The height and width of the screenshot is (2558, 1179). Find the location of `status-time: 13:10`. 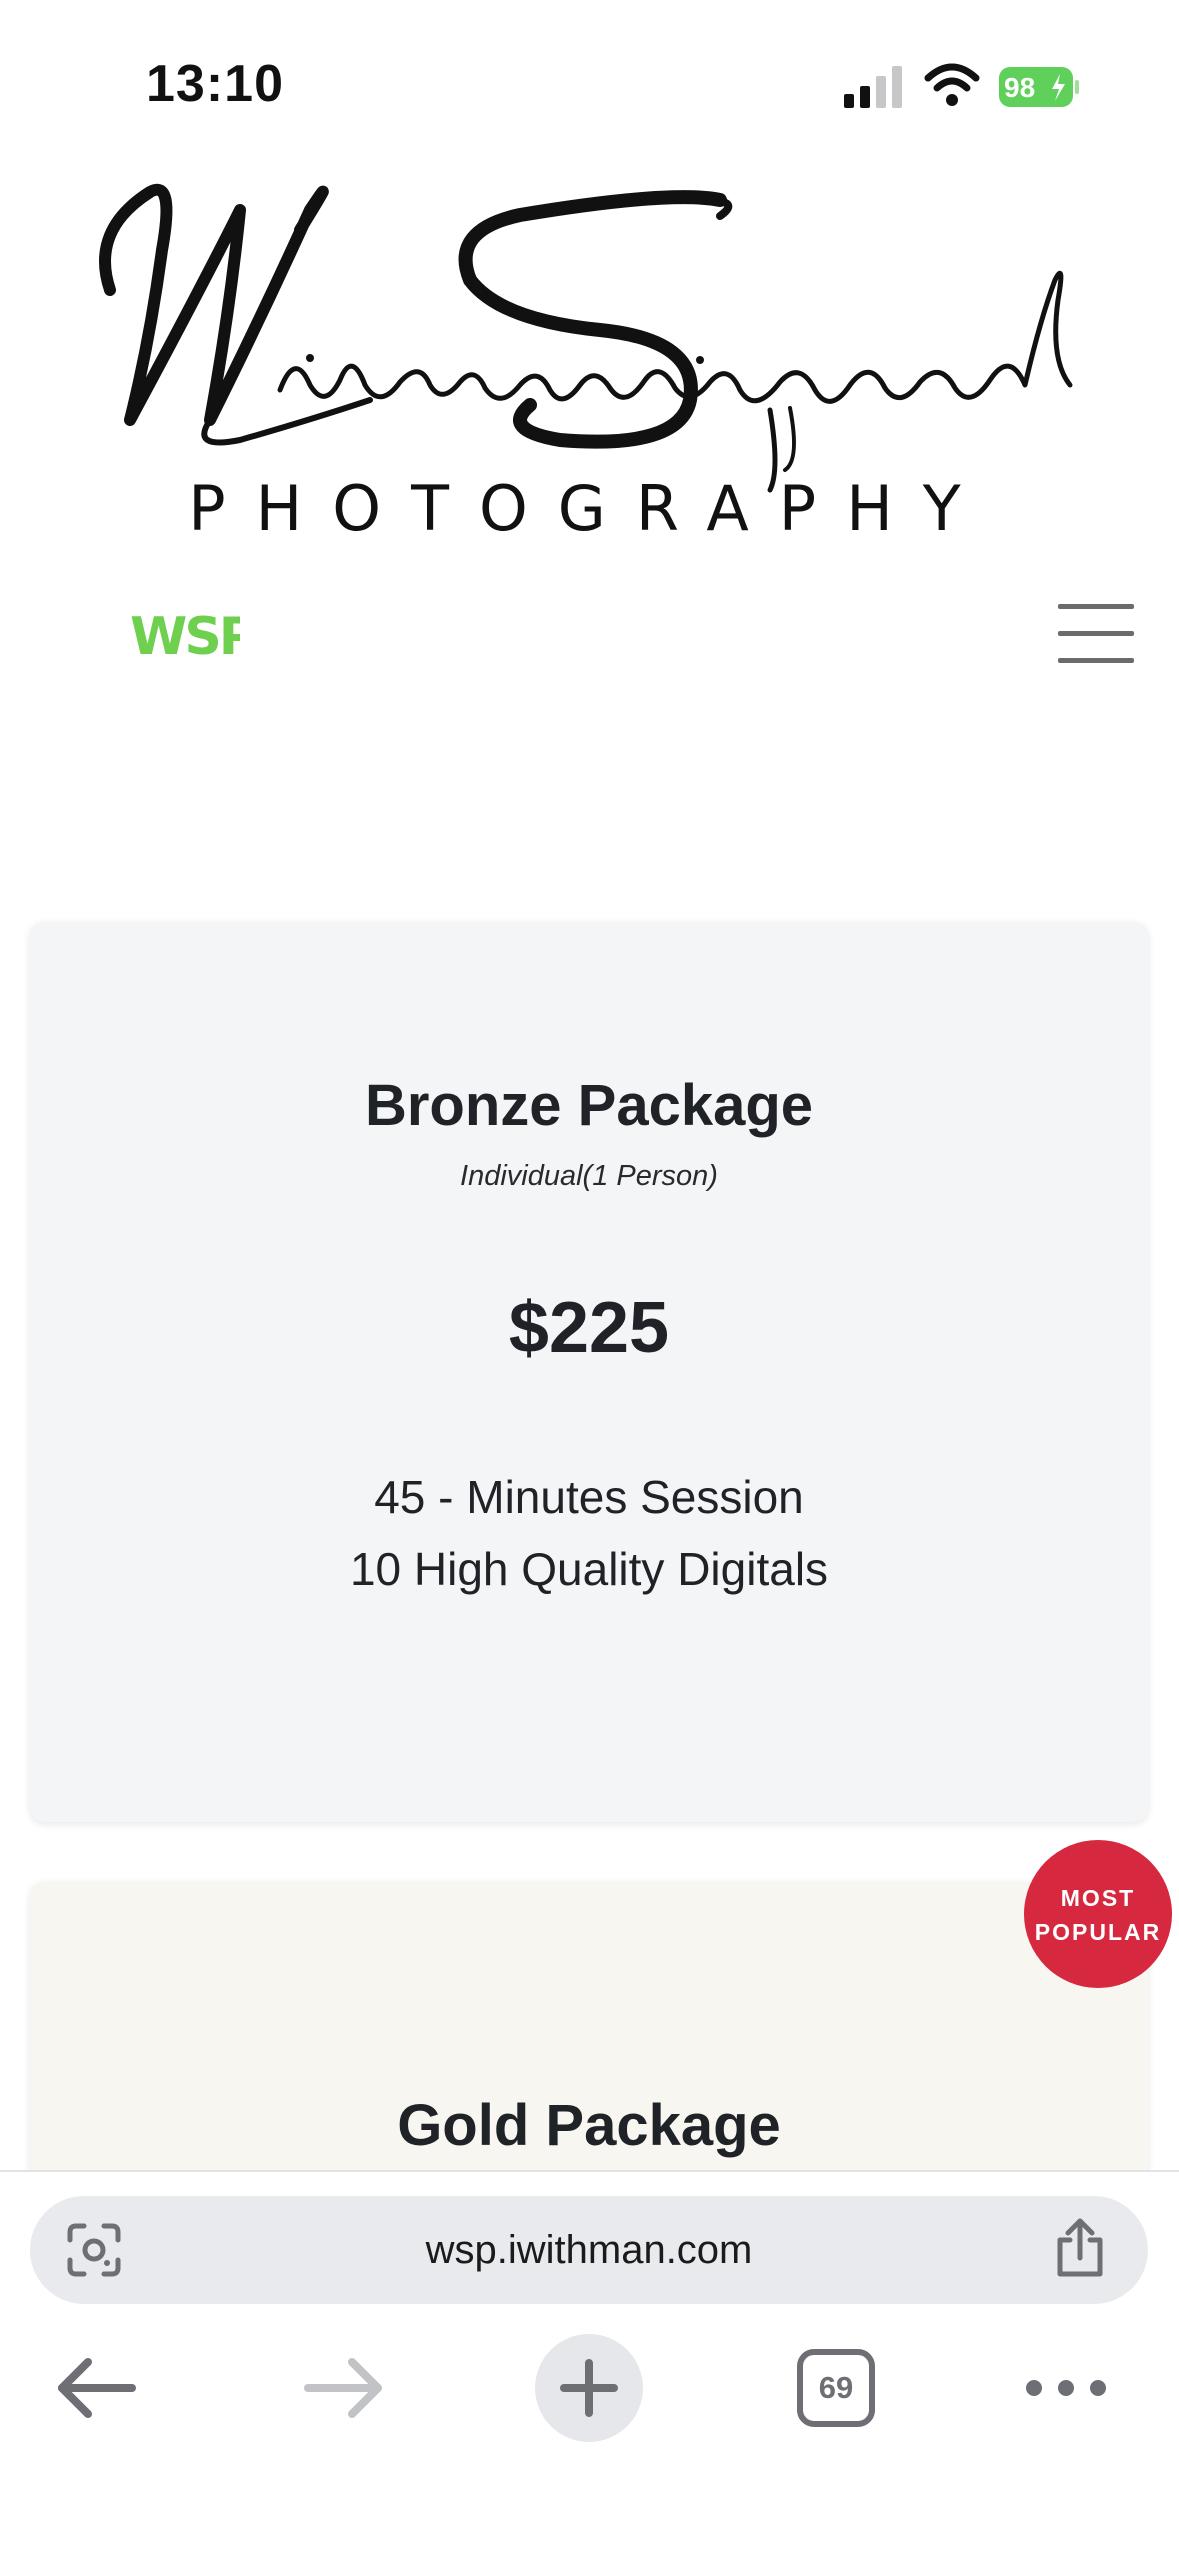

status-time: 13:10 is located at coordinates (215, 84).